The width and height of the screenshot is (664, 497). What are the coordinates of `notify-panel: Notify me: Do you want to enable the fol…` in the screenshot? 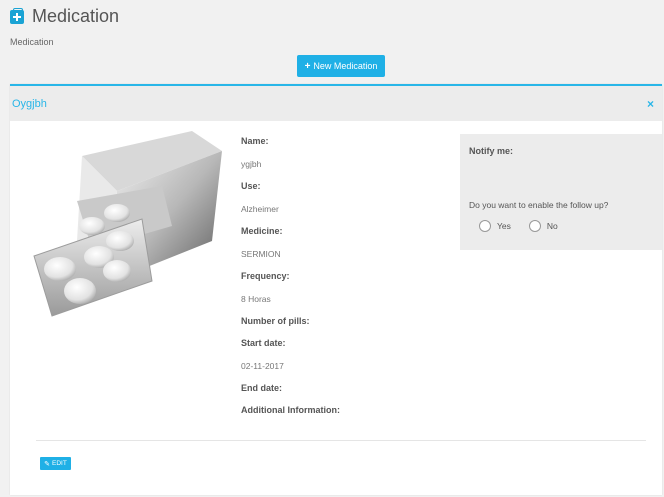 It's located at (561, 192).